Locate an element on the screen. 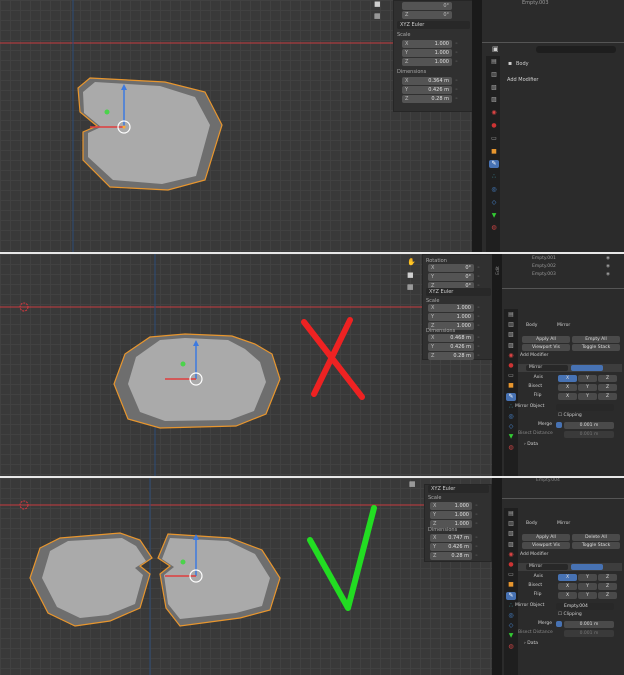  flip-row-z-toggle: Z is located at coordinates (607, 396).